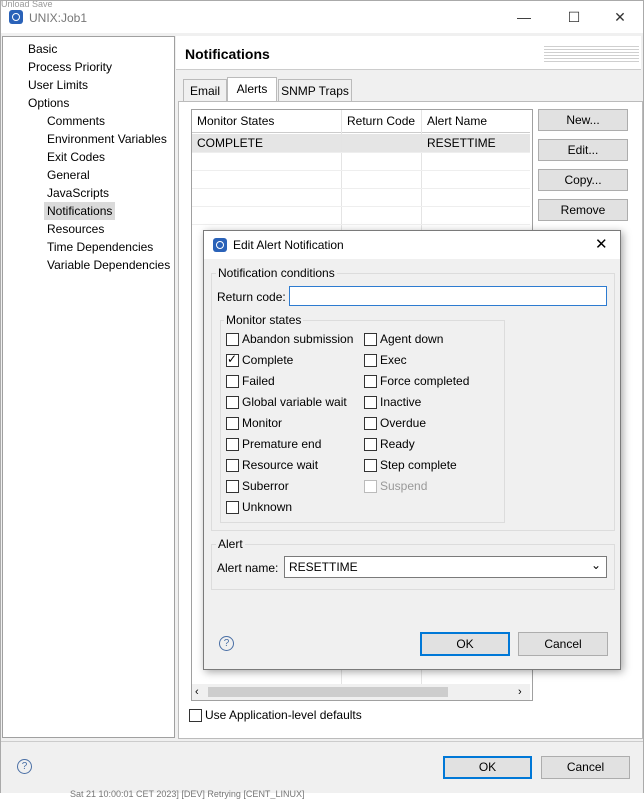 The height and width of the screenshot is (799, 644). What do you see at coordinates (76, 157) in the screenshot?
I see `nav-item-exit-codes: Exit Codes` at bounding box center [76, 157].